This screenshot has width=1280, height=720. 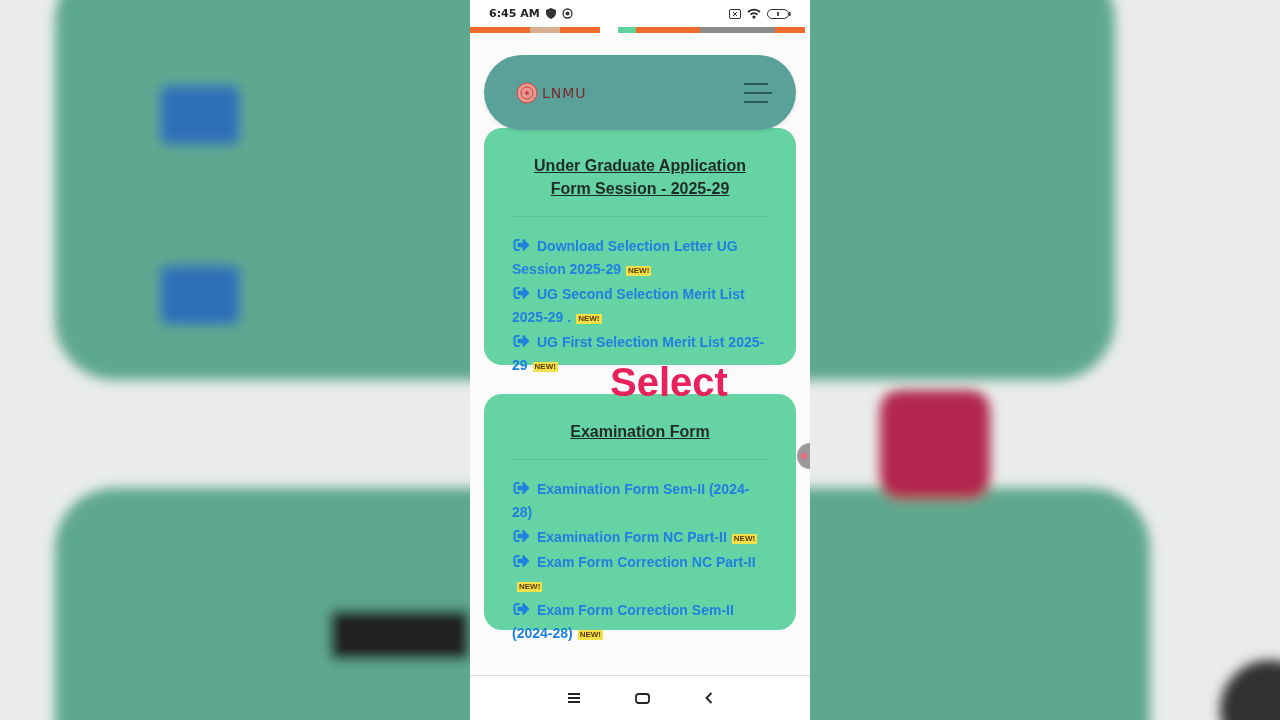 I want to click on menu-icon, so click(x=573, y=698).